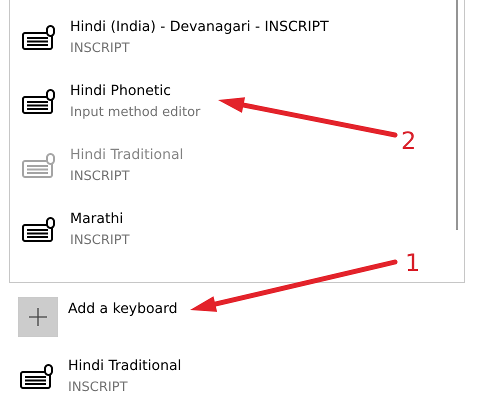 The height and width of the screenshot is (419, 482). I want to click on plus-icon, so click(38, 317).